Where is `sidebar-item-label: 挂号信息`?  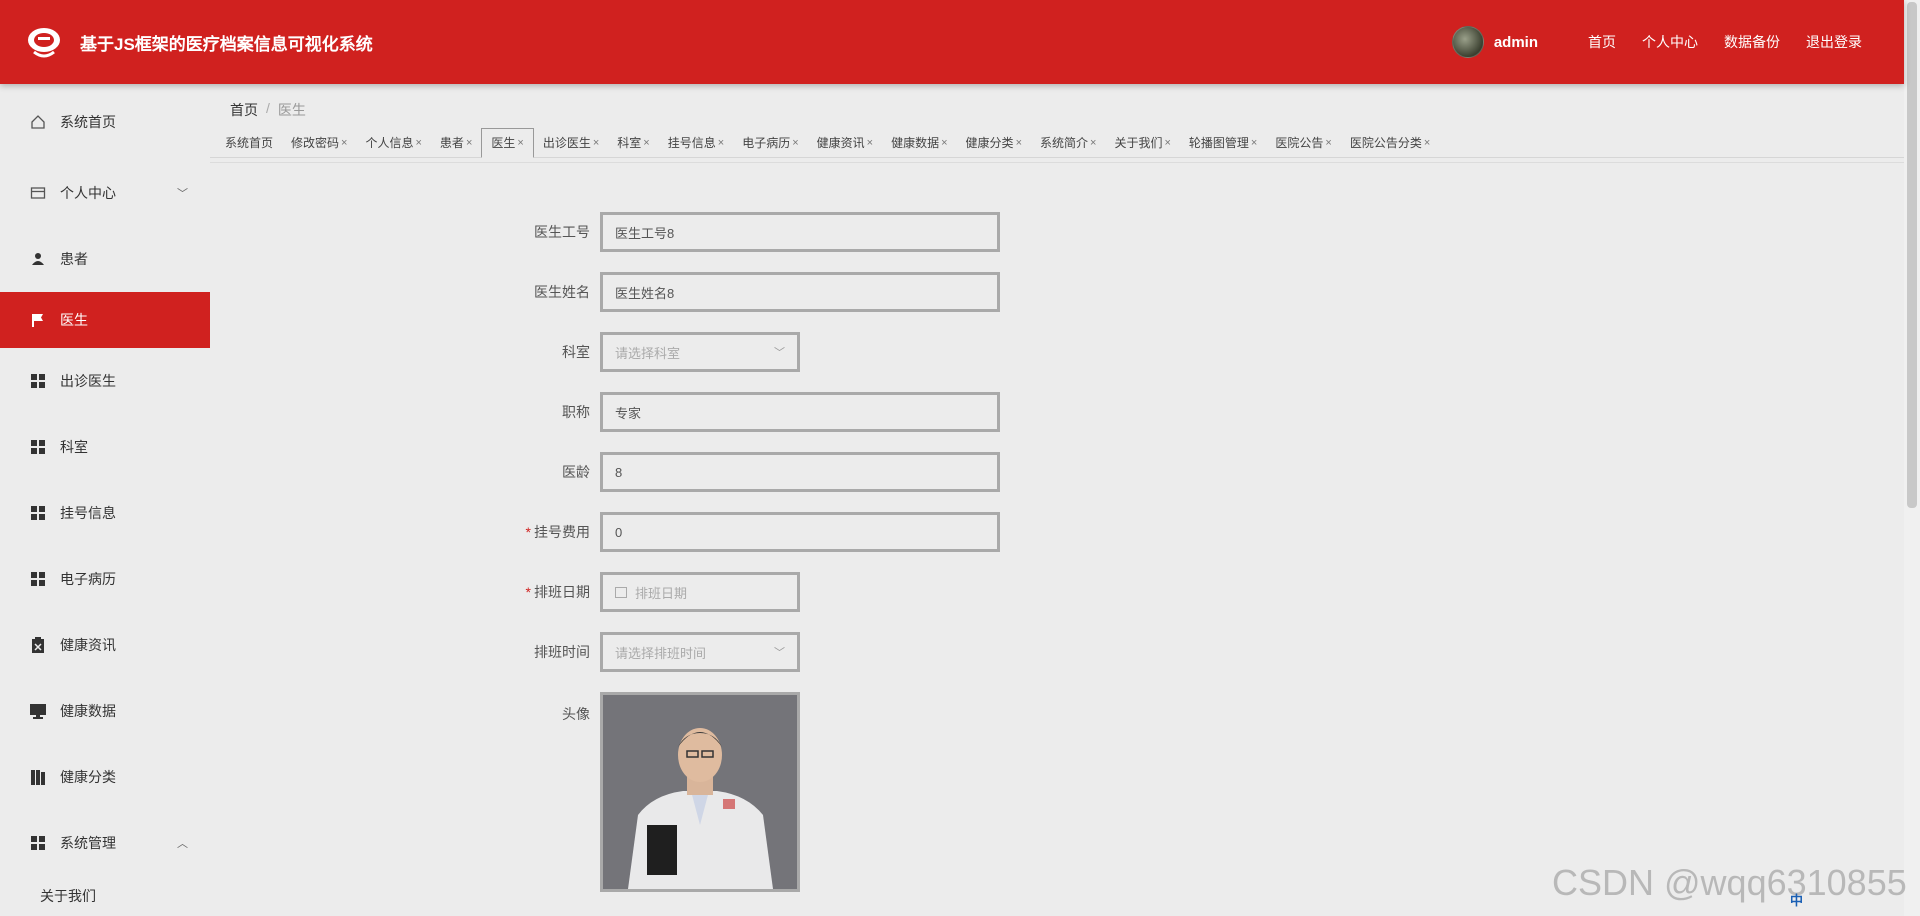
sidebar-item-label: 挂号信息 is located at coordinates (88, 513).